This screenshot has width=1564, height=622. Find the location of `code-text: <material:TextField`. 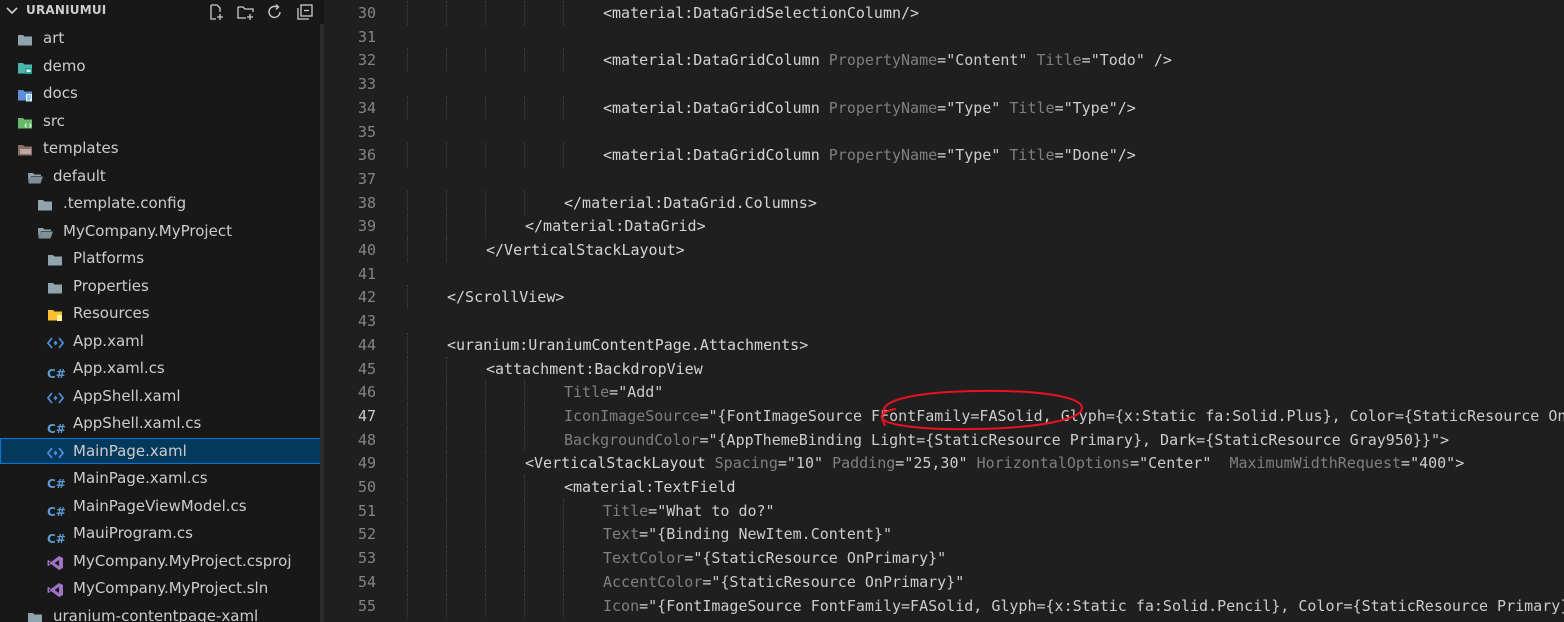

code-text: <material:TextField is located at coordinates (650, 487).